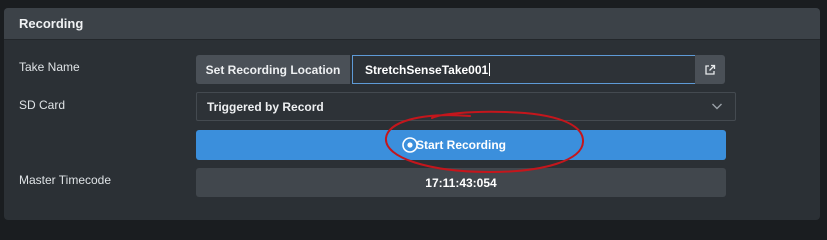 The height and width of the screenshot is (240, 827). What do you see at coordinates (265, 106) in the screenshot?
I see `sd-card-selected-value: Triggered by Record` at bounding box center [265, 106].